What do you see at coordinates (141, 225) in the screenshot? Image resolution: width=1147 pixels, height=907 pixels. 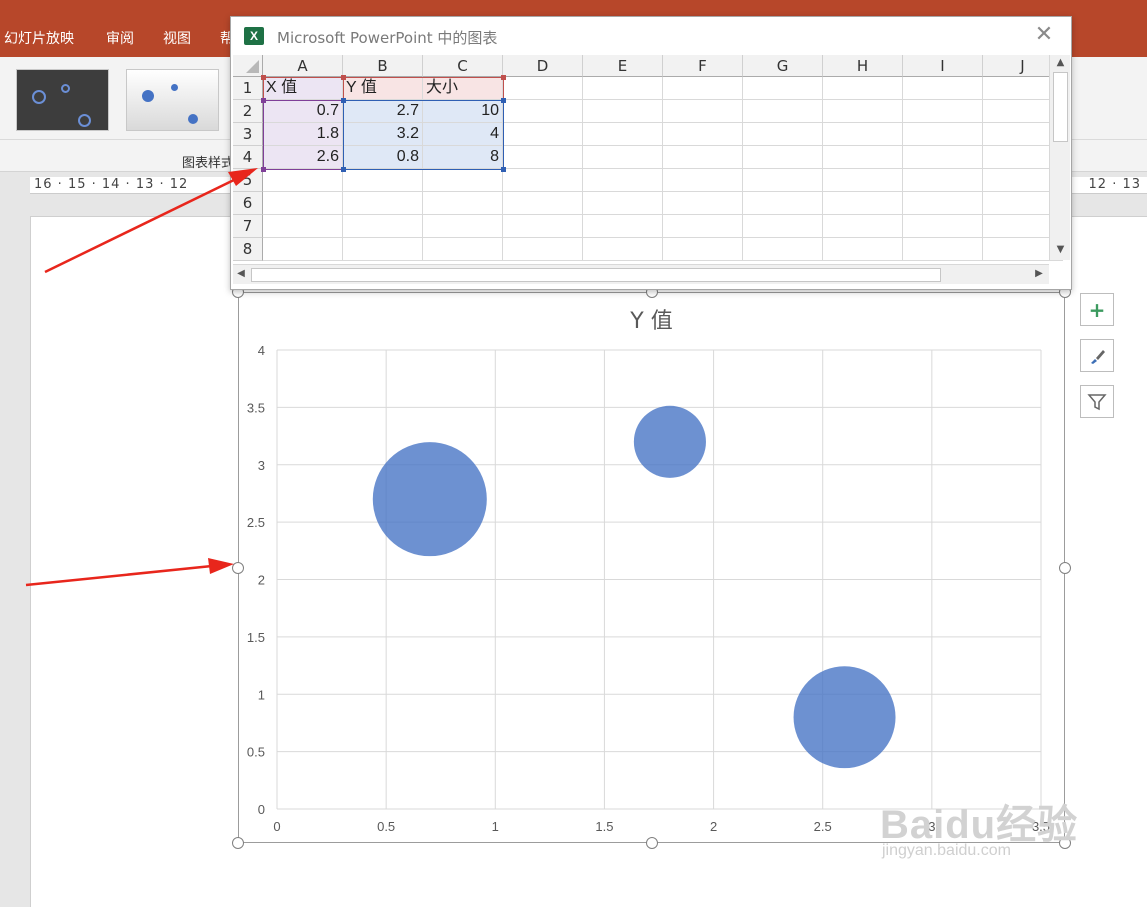 I see `annotation-arrow-upper` at bounding box center [141, 225].